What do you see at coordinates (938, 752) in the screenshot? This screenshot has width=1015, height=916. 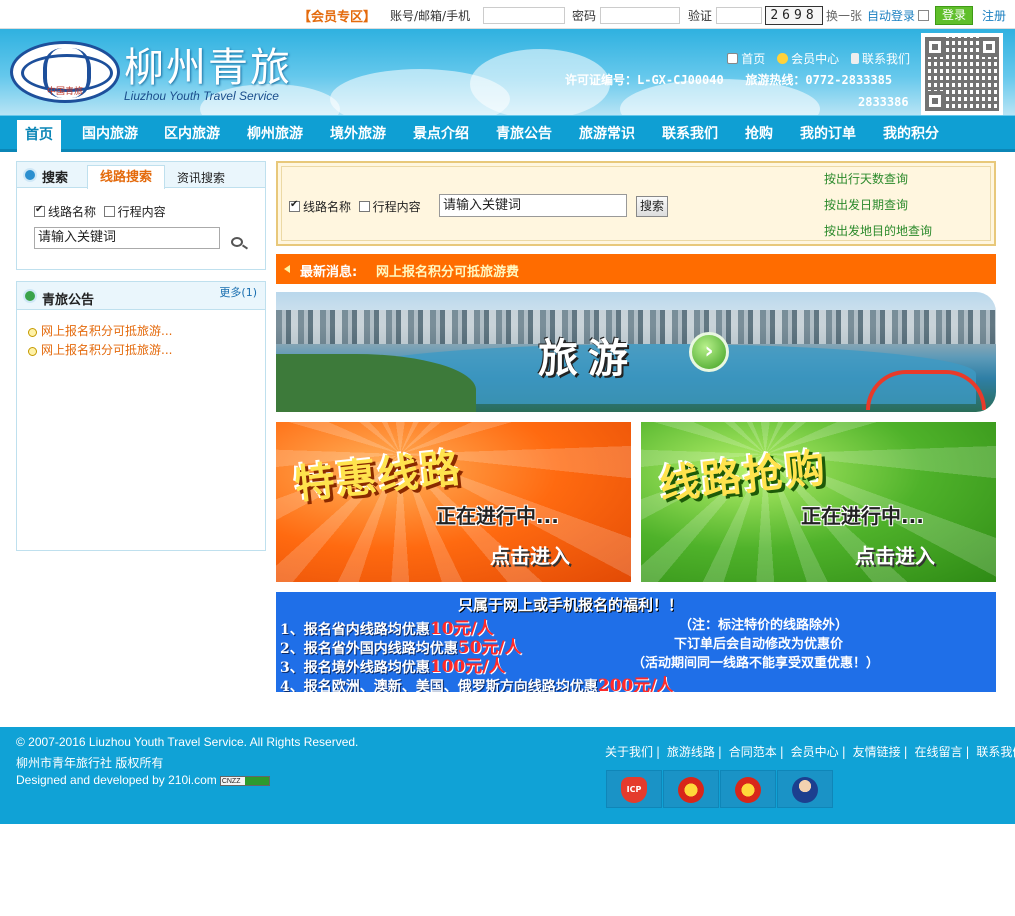 I see `footer-link-message: 在线留言` at bounding box center [938, 752].